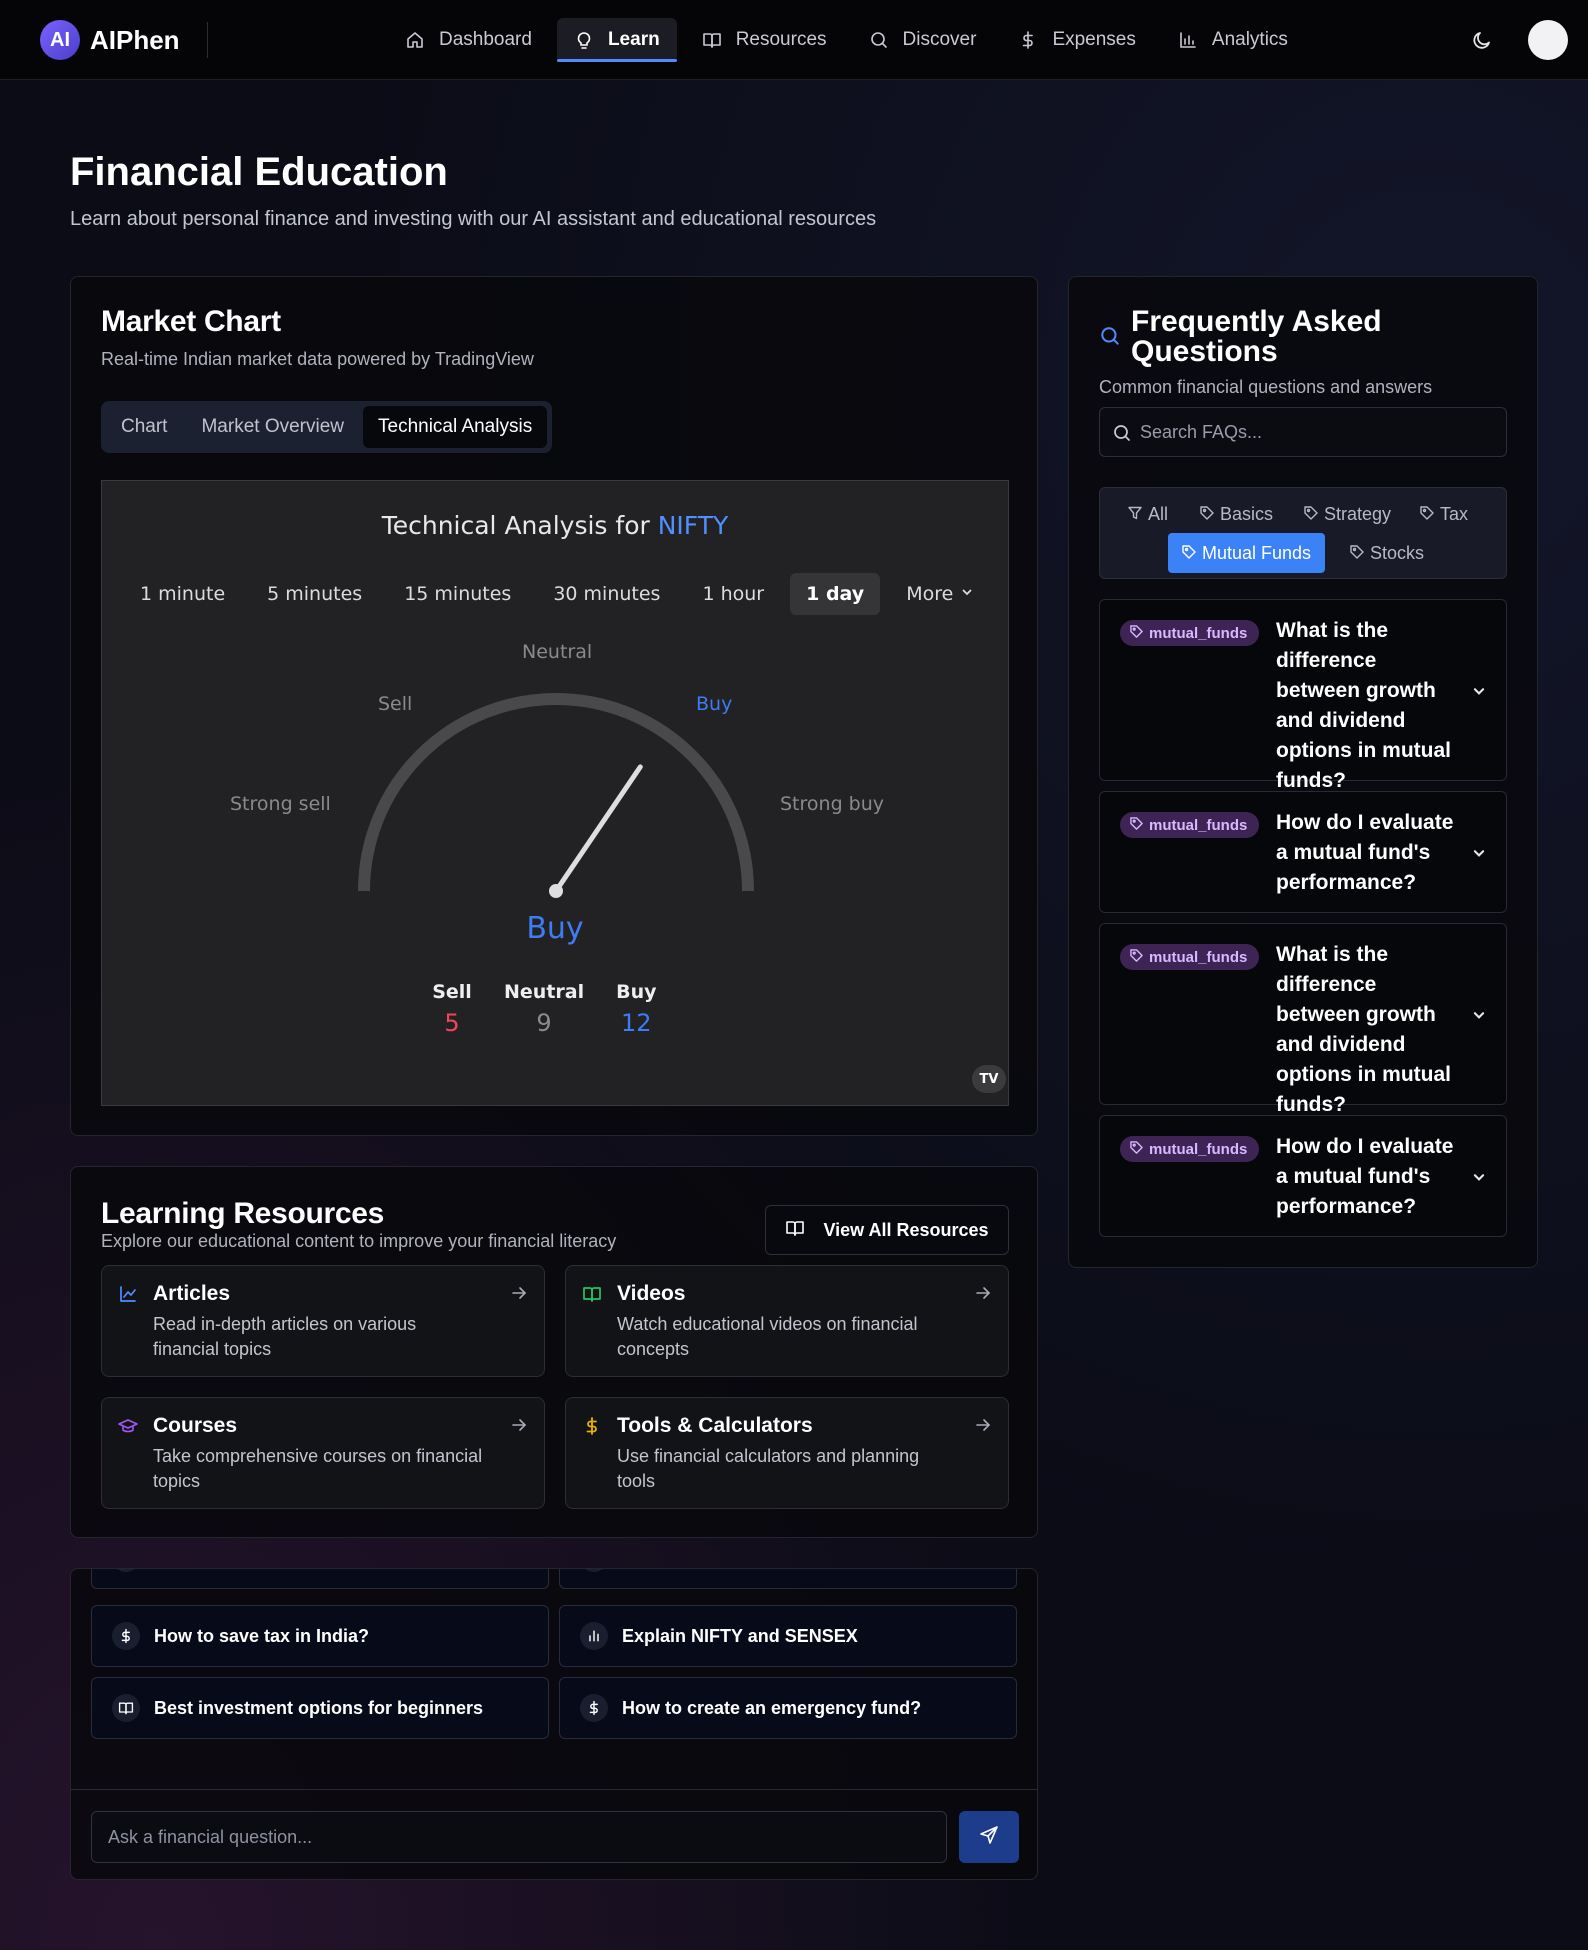  Describe the element at coordinates (832, 804) in the screenshot. I see `gauge-label-strong-buy: Strong buy` at that location.